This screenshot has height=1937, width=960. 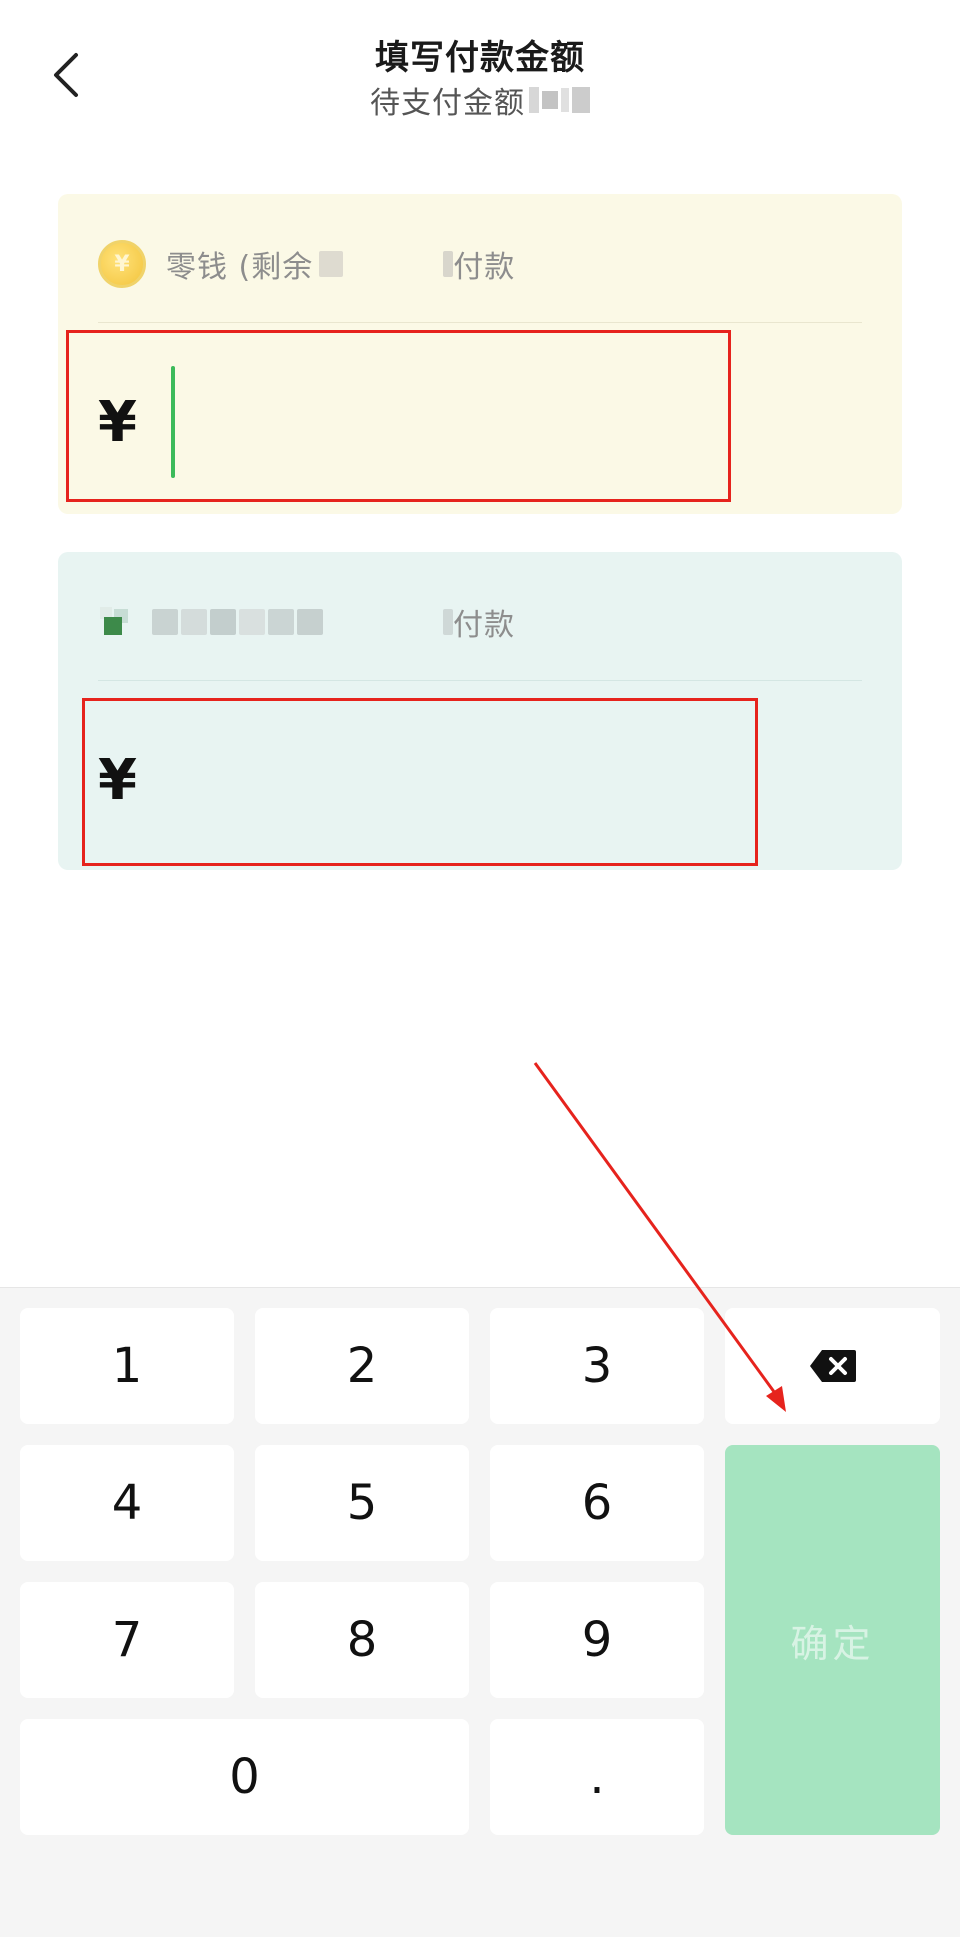 What do you see at coordinates (597, 1503) in the screenshot?
I see `key-6: 6` at bounding box center [597, 1503].